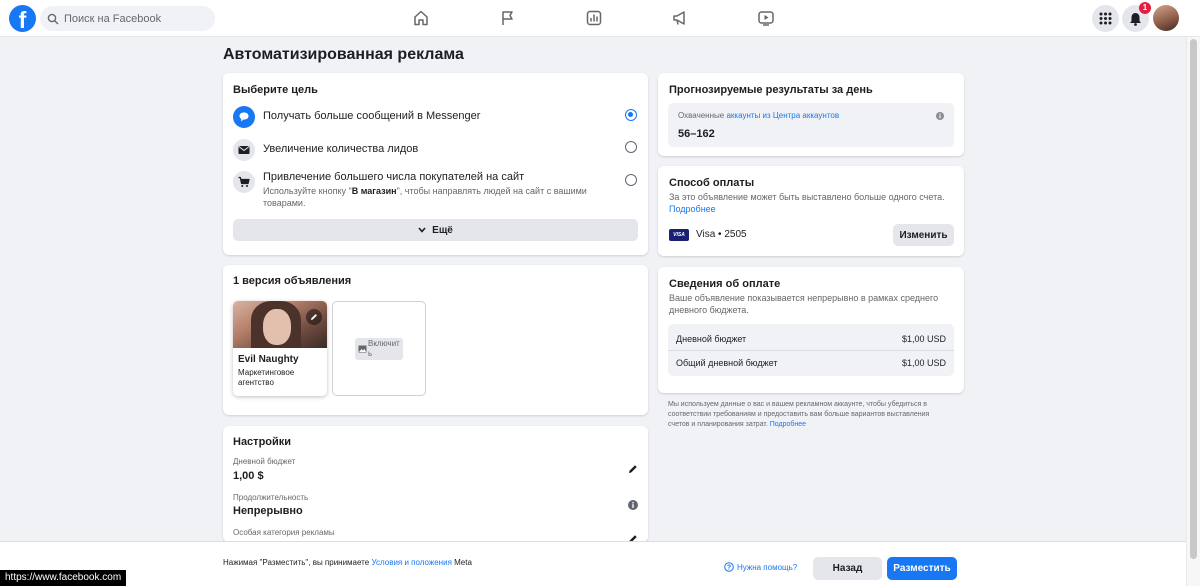 This screenshot has width=1200, height=586. Describe the element at coordinates (134, 18) in the screenshot. I see `search-input` at that location.